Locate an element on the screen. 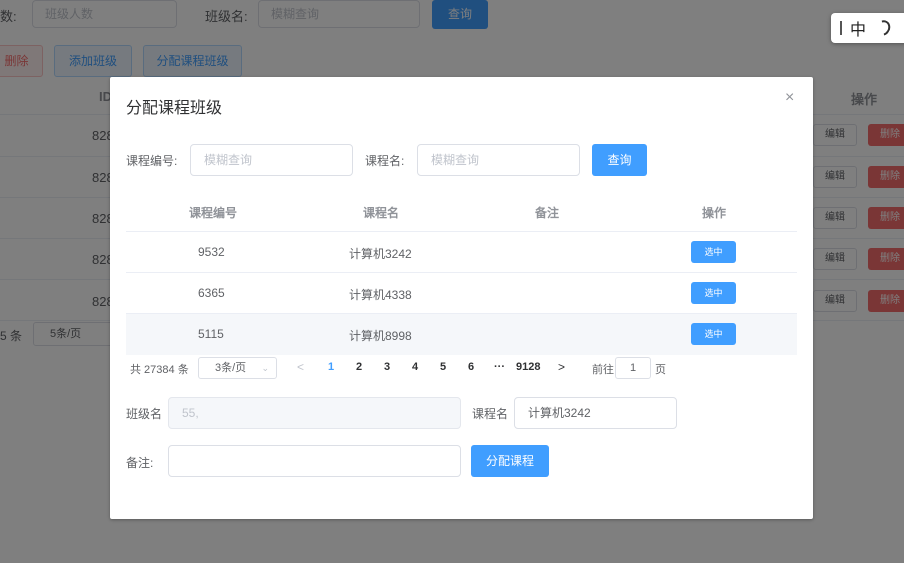 This screenshot has width=904, height=563. next-page-button: > is located at coordinates (561, 367).